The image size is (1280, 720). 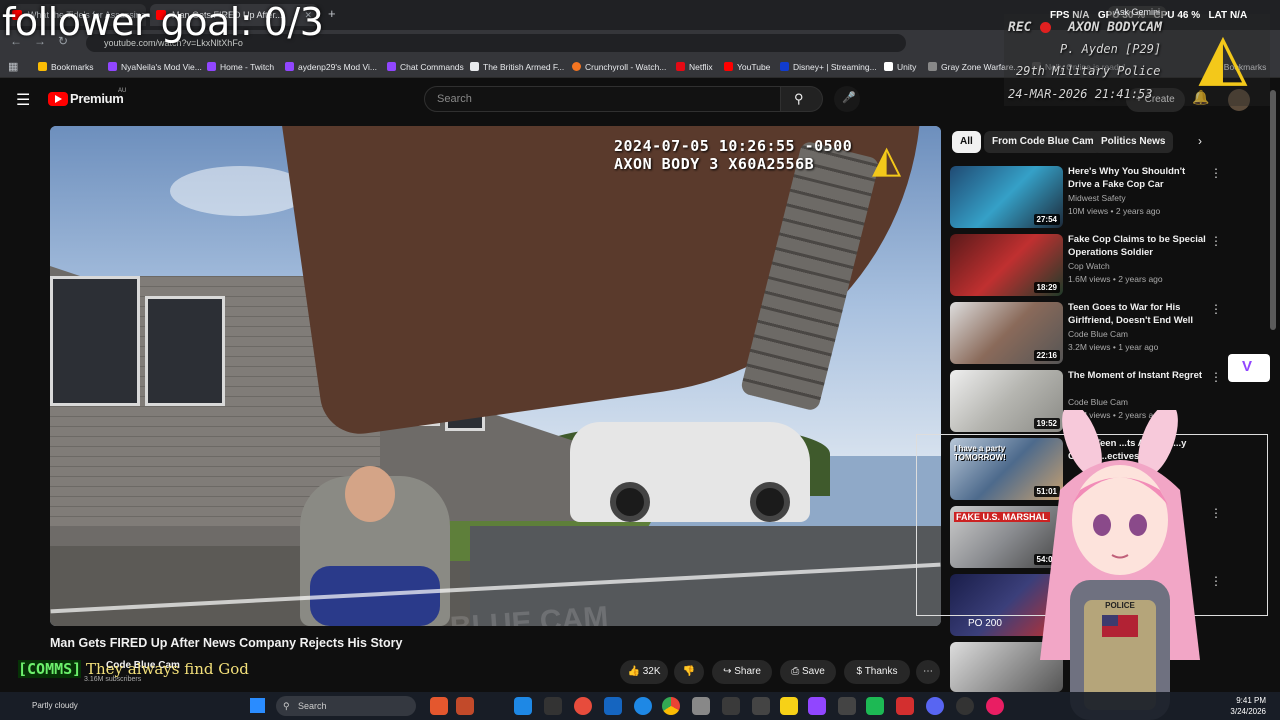 I want to click on search-button: ⚲, so click(x=802, y=99).